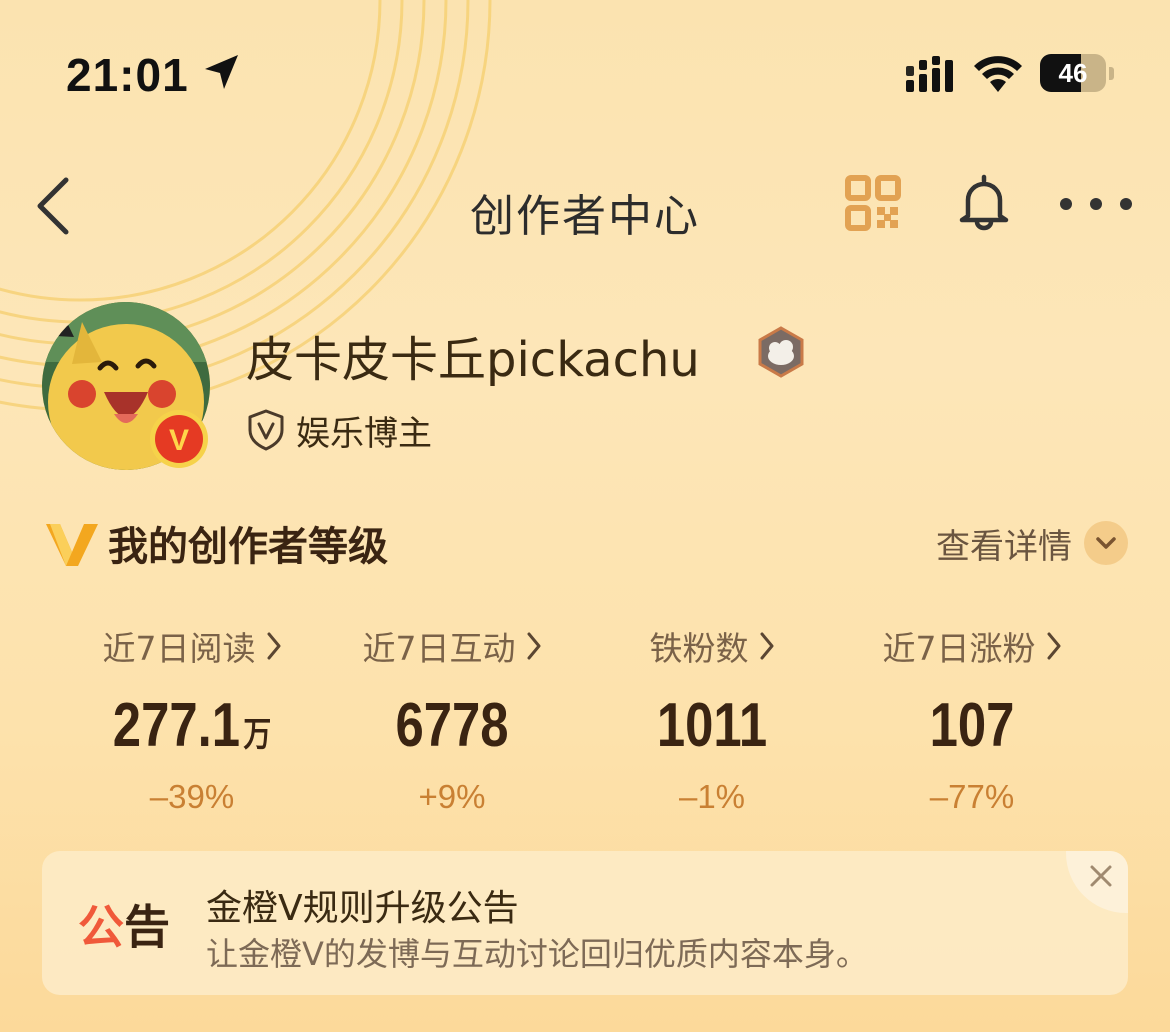  Describe the element at coordinates (585, 923) in the screenshot. I see `announcement-banner: 公告 金橙V规则升级公告 让金橙V的发博与互动讨论回归优质内容本身。` at that location.